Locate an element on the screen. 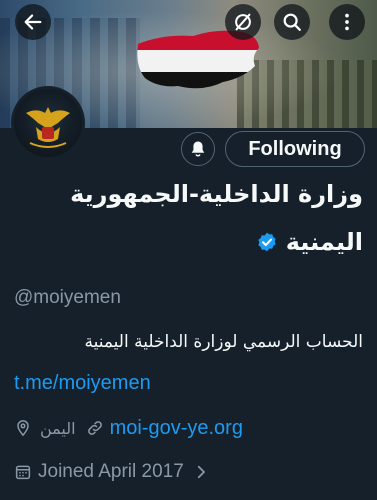 The image size is (377, 500). arrow-left-icon is located at coordinates (33, 22).